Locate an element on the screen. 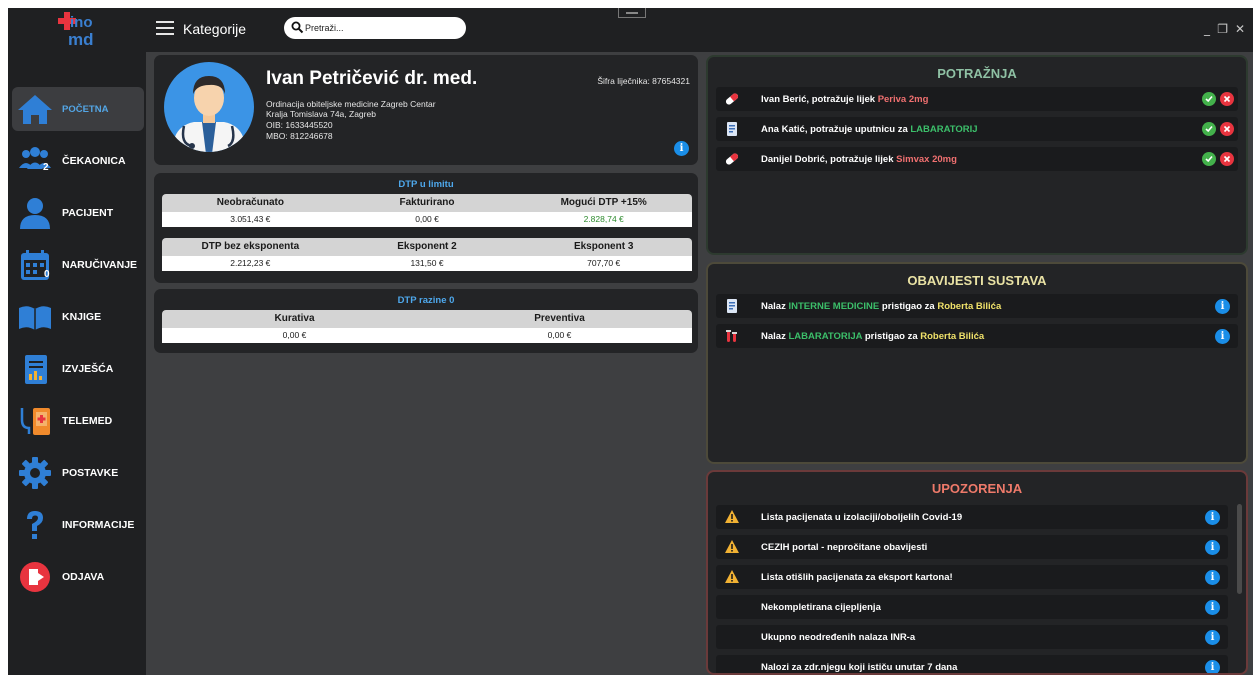 The image size is (1253, 675). sidebar-item-cekaonica: 2 ČEKAONICA is located at coordinates (78, 161).